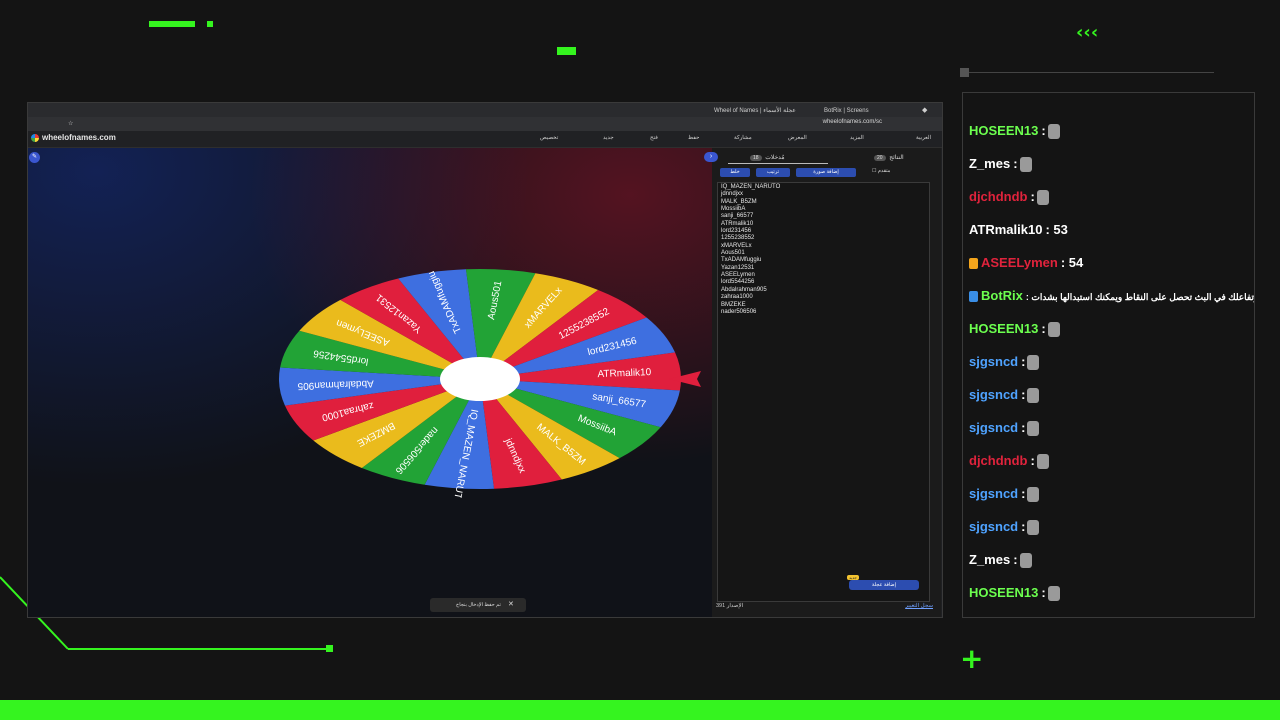 This screenshot has width=1280, height=720. What do you see at coordinates (750, 290) in the screenshot?
I see `entry-item: Abdalrahman905` at bounding box center [750, 290].